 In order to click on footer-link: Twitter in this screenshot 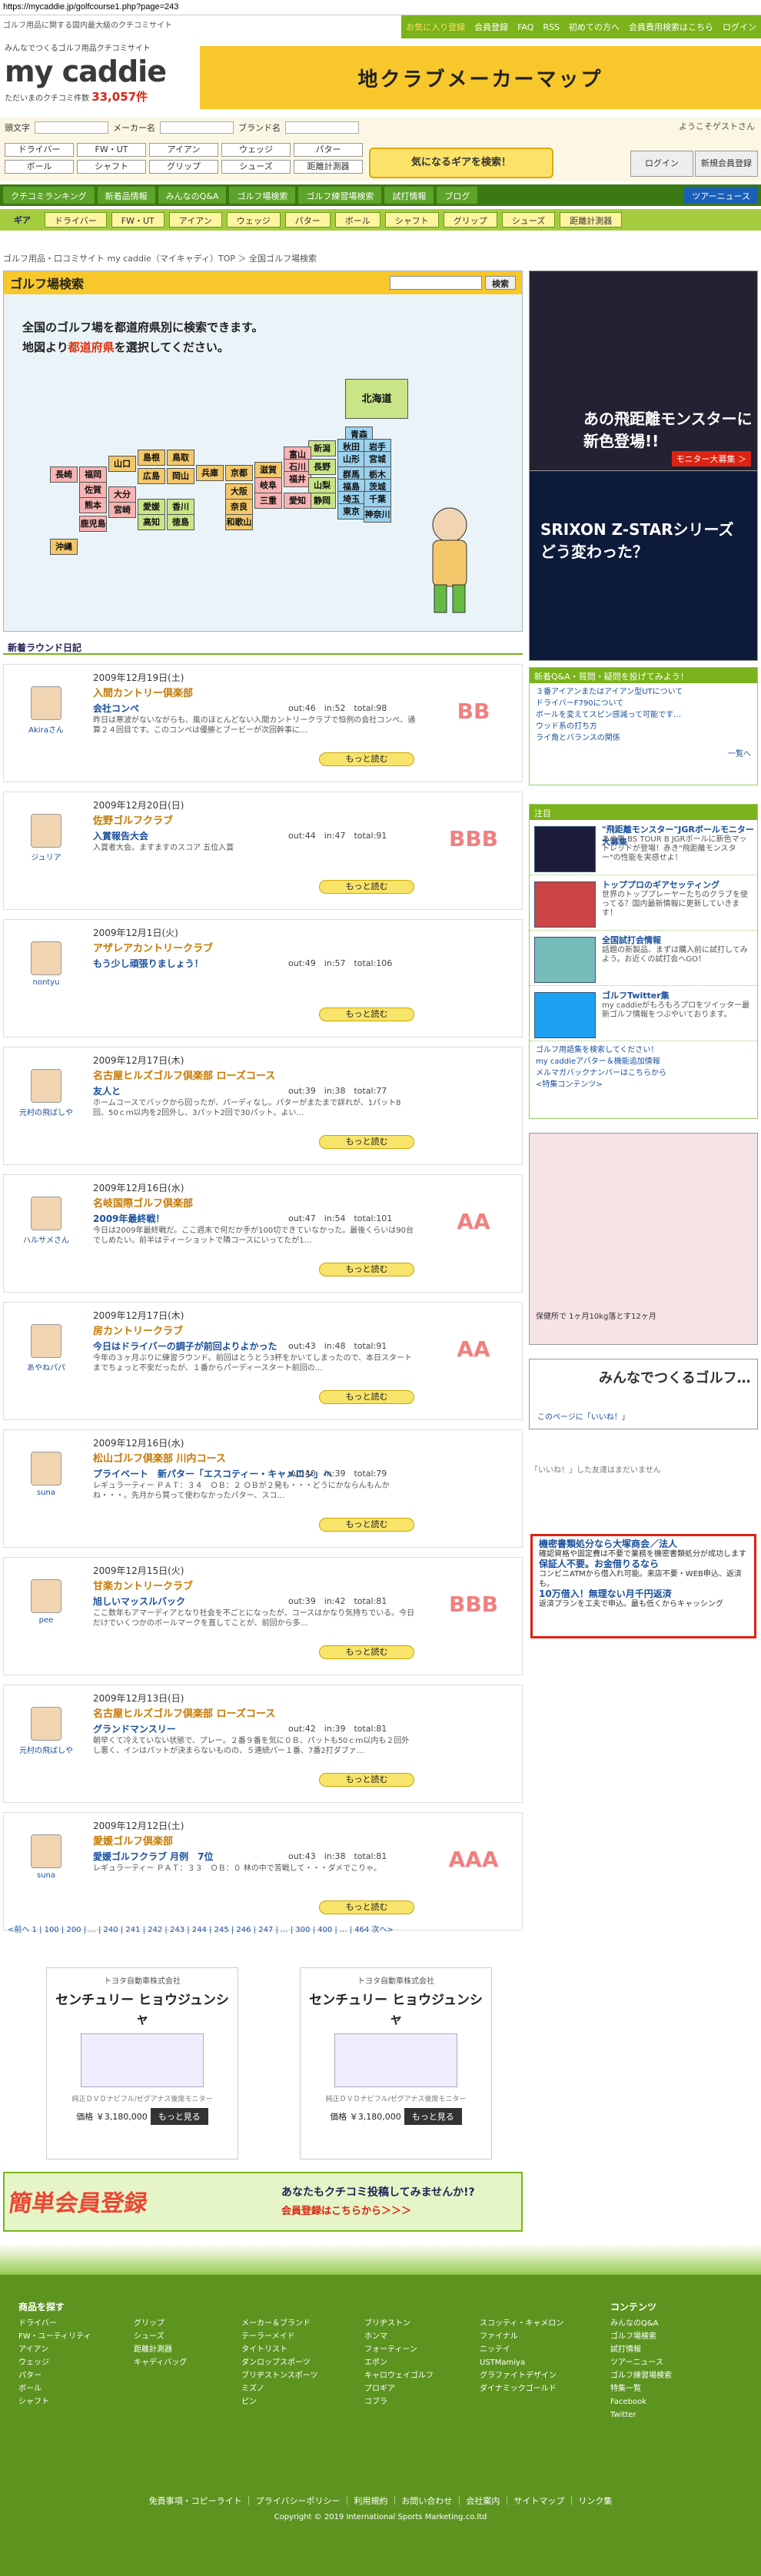, I will do `click(660, 2415)`.